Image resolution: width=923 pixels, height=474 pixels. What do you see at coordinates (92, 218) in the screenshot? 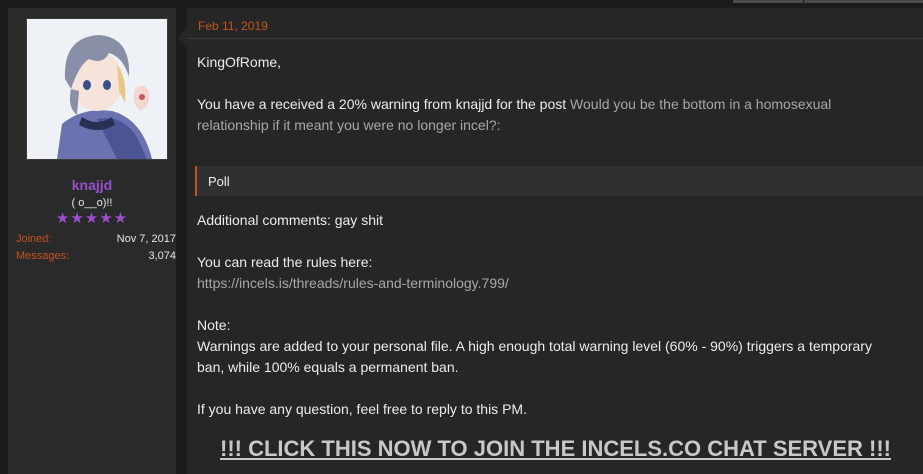
I see `rating-stars: ★★★★★` at bounding box center [92, 218].